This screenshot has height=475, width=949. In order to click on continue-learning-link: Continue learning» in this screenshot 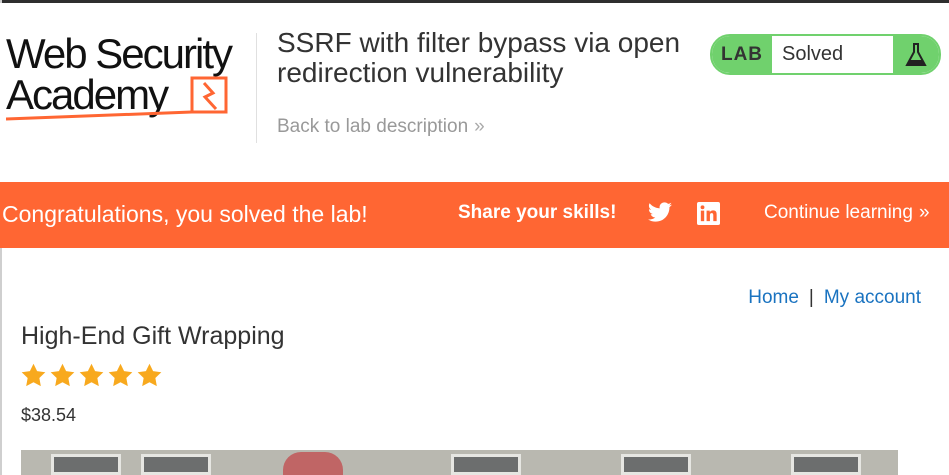, I will do `click(847, 213)`.